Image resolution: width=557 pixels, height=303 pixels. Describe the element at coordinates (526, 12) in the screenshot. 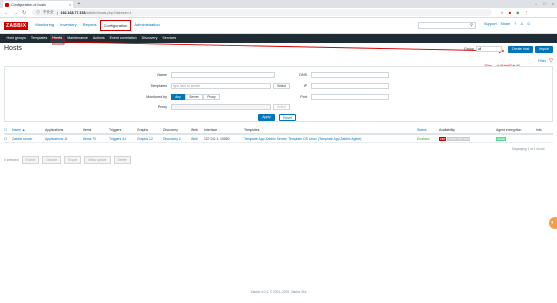

I see `menu-icon: ⋮` at that location.